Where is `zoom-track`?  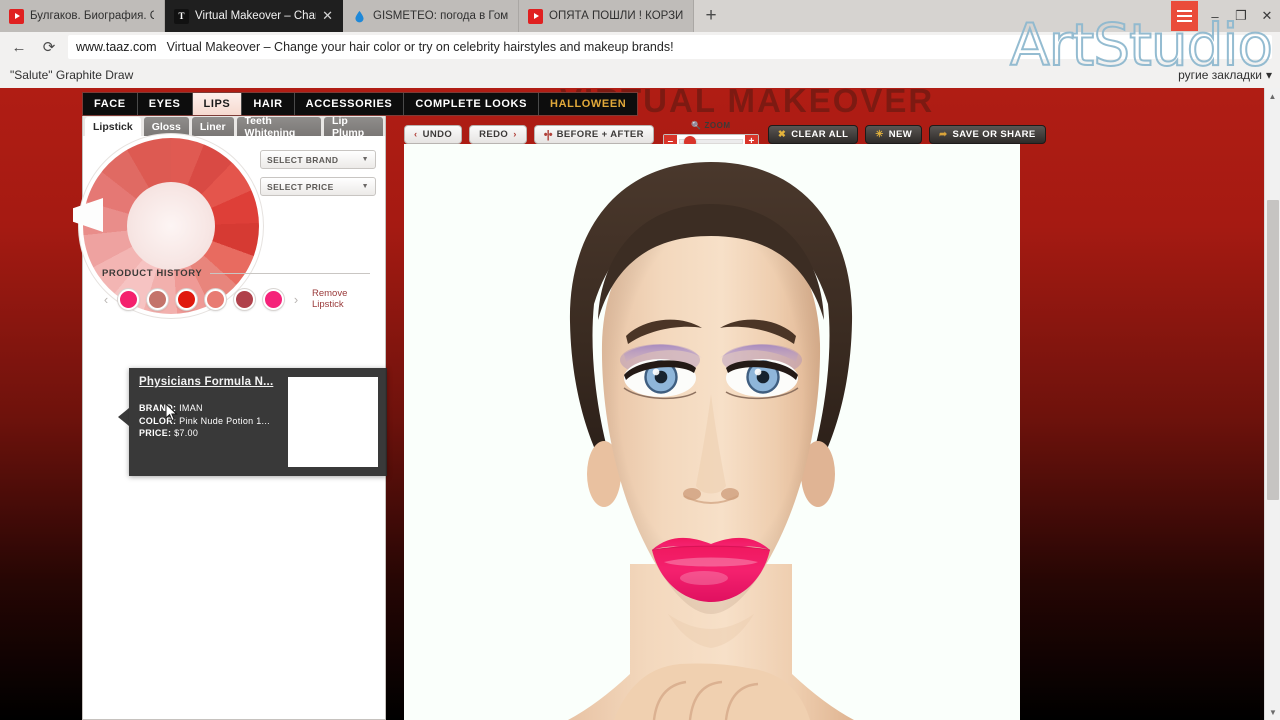 zoom-track is located at coordinates (710, 141).